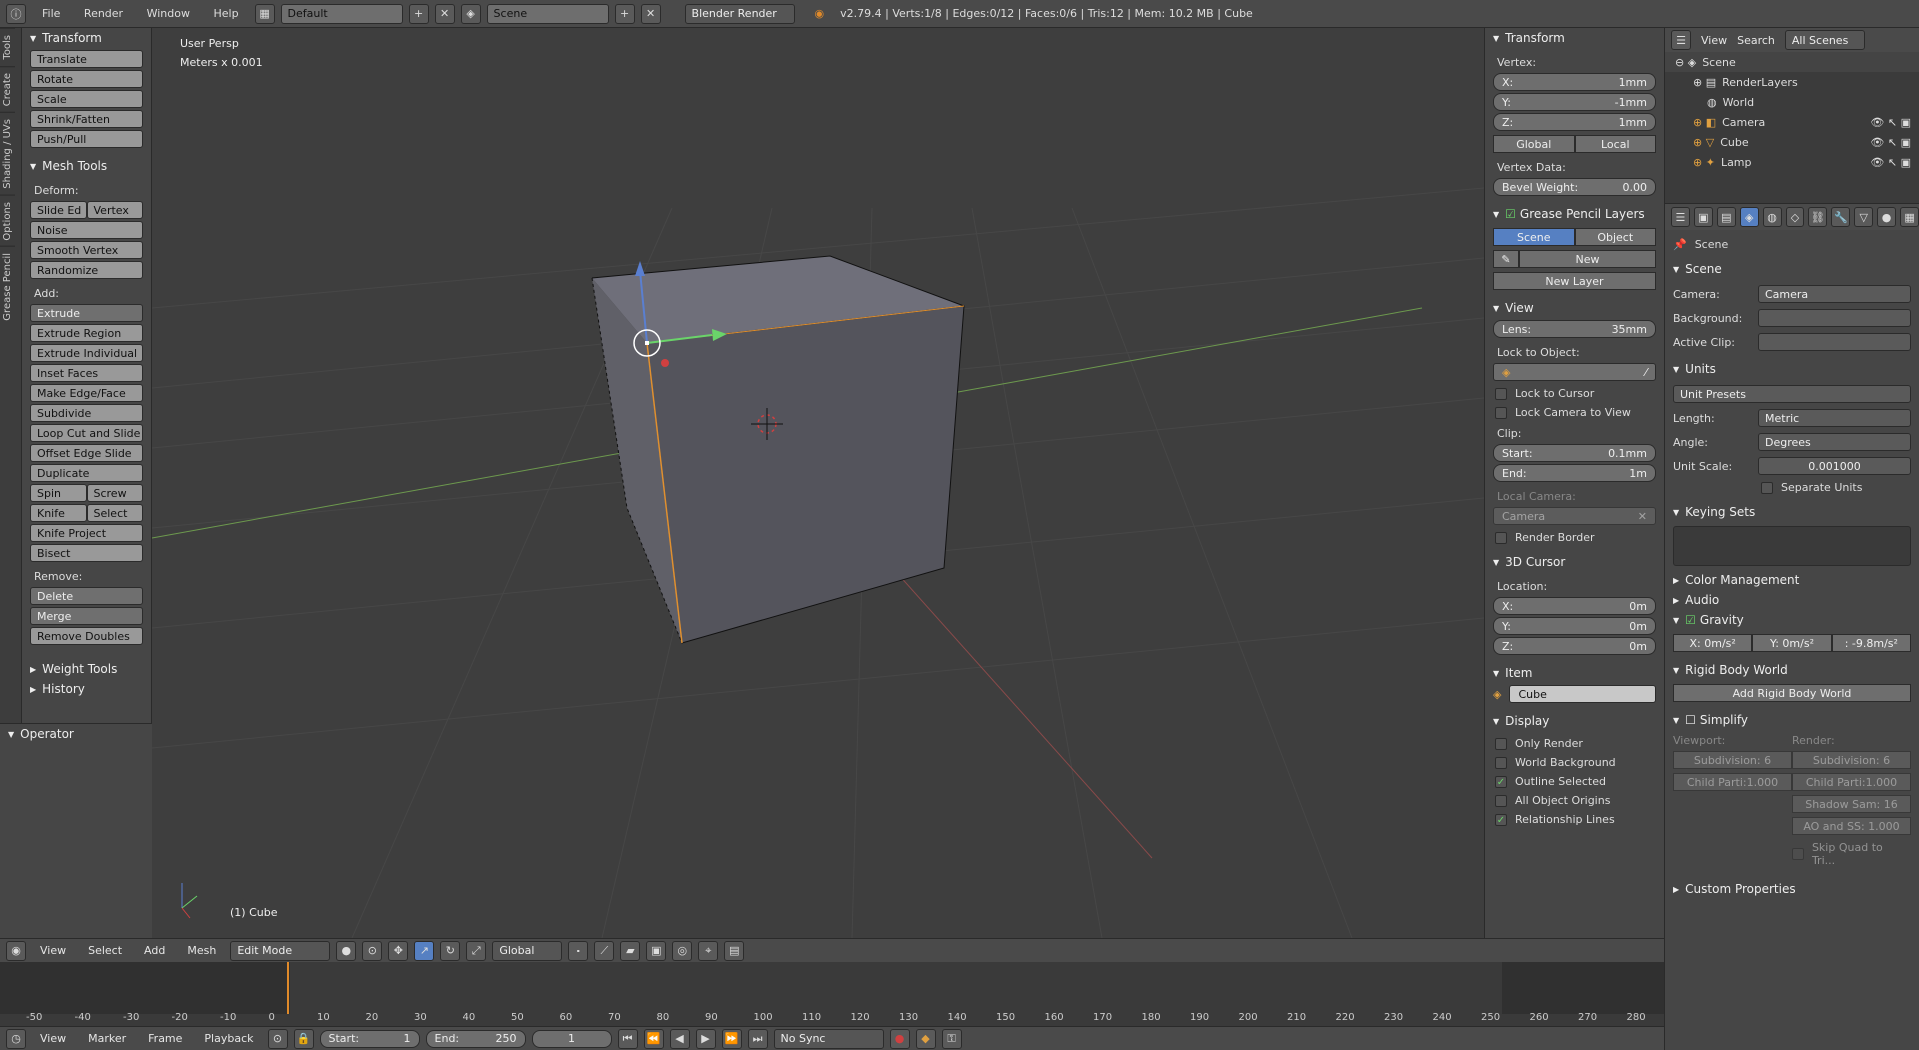 The width and height of the screenshot is (1919, 1050). I want to click on history-panel-header: History, so click(86, 689).